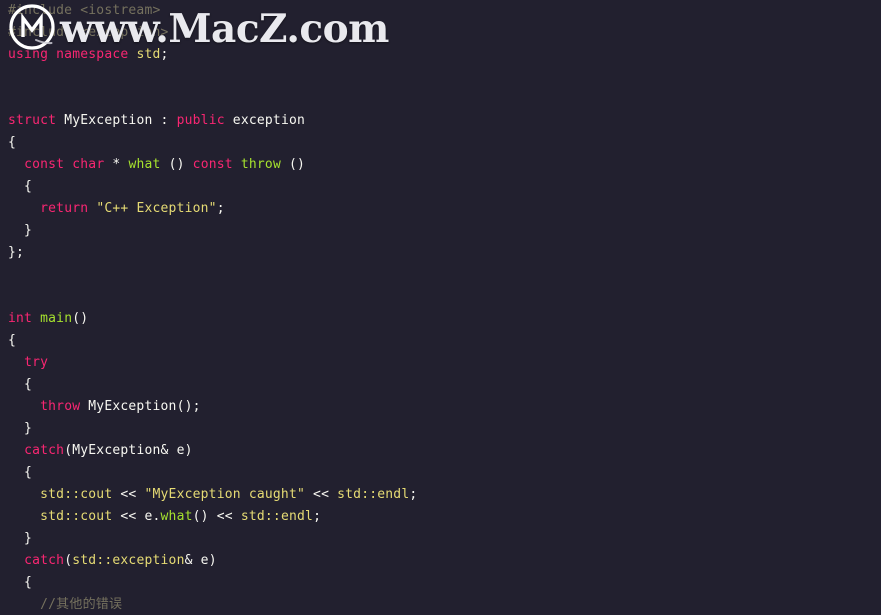 The image size is (881, 615). Describe the element at coordinates (444, 319) in the screenshot. I see `code-line: int main()` at that location.